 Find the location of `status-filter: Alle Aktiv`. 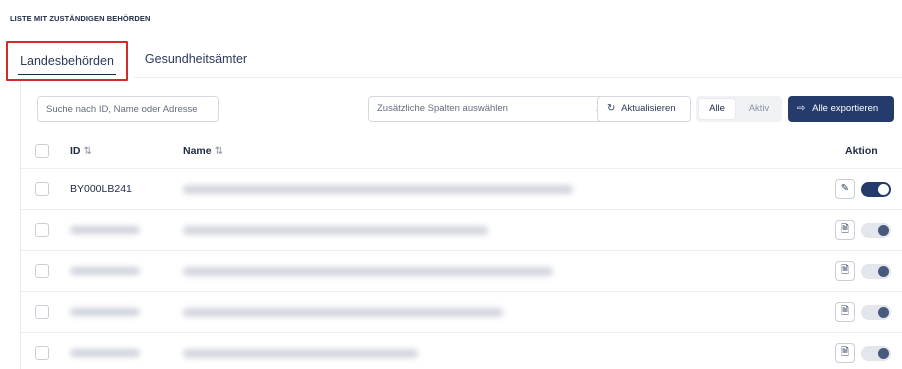

status-filter: Alle Aktiv is located at coordinates (739, 109).